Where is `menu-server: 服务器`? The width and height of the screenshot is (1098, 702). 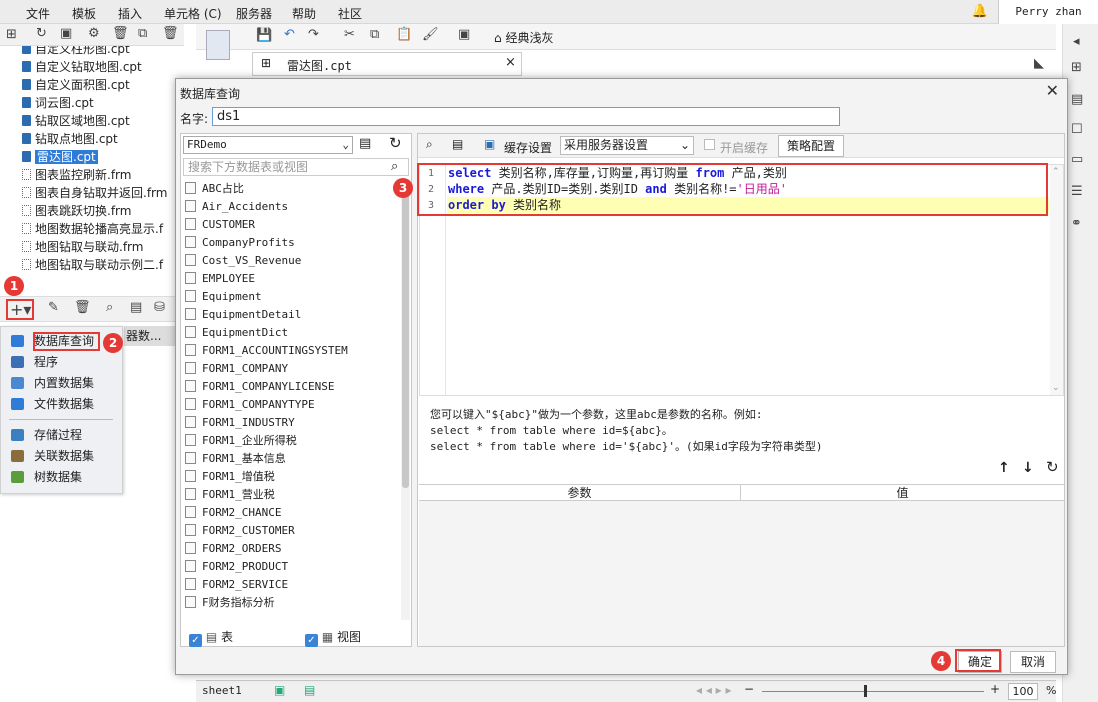 menu-server: 服务器 is located at coordinates (254, 13).